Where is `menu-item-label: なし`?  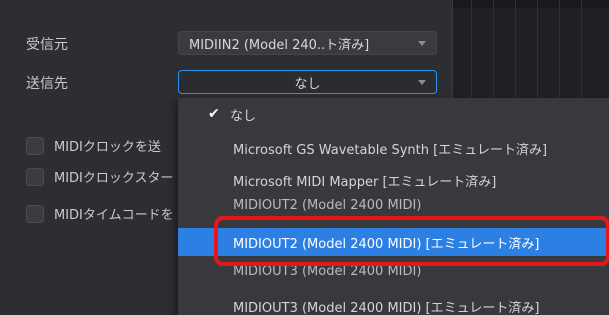 menu-item-label: なし is located at coordinates (243, 116).